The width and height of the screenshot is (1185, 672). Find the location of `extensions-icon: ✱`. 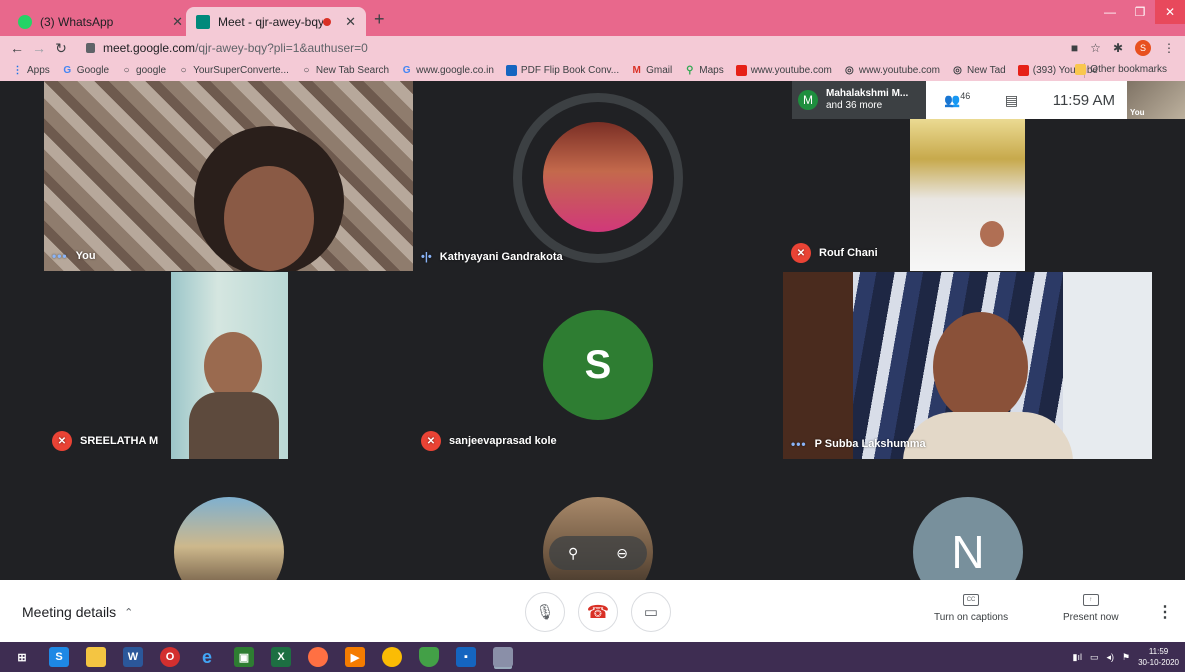

extensions-icon: ✱ is located at coordinates (1118, 48).